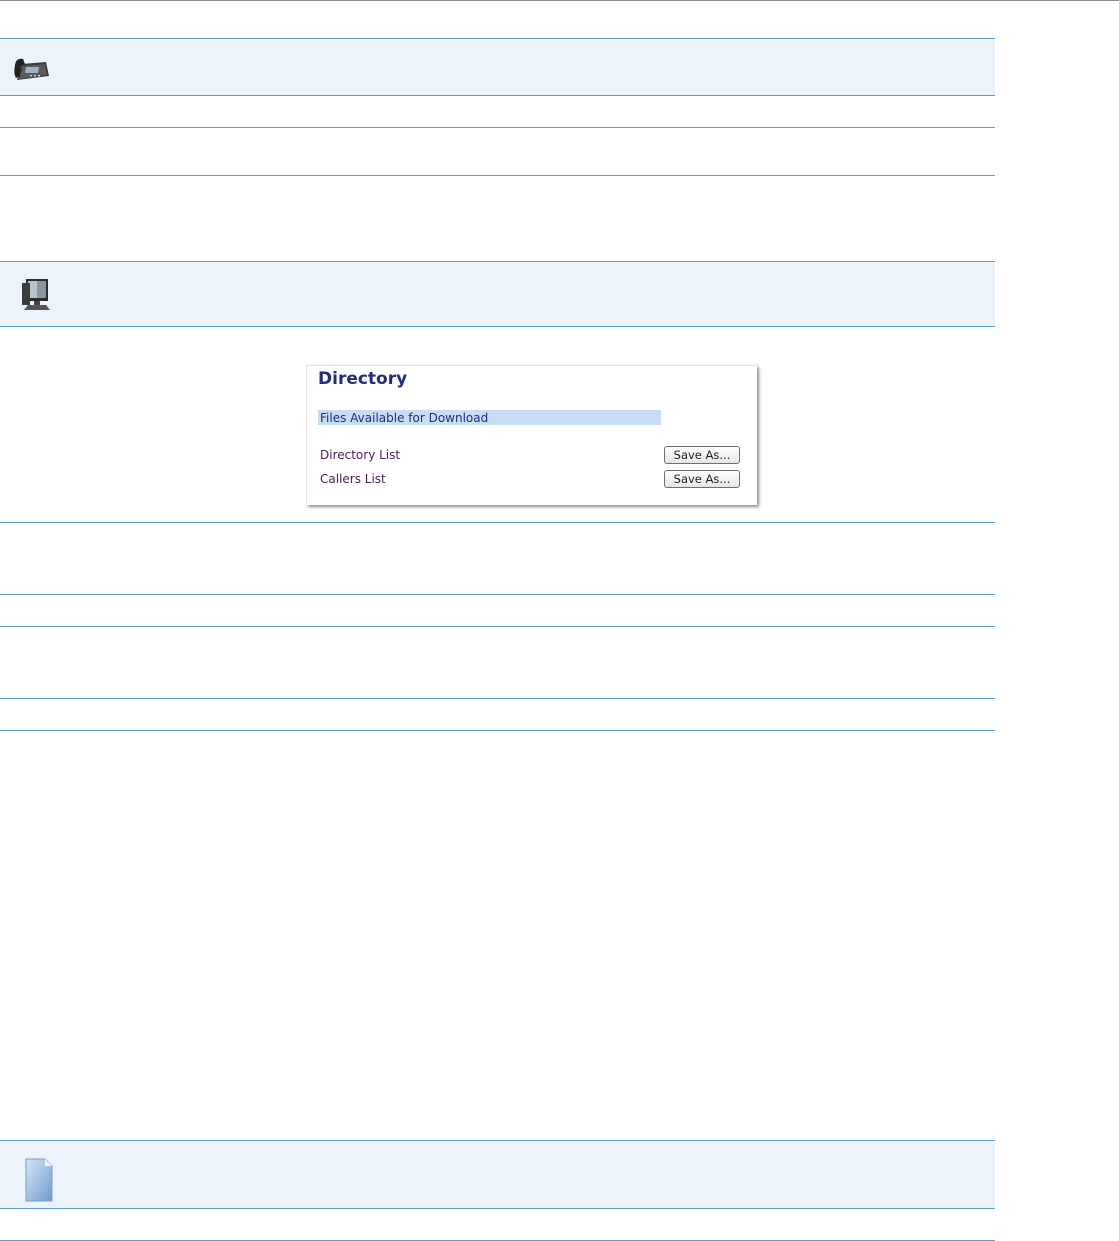  I want to click on files-available-section-bar: Files Available for Download, so click(489, 417).